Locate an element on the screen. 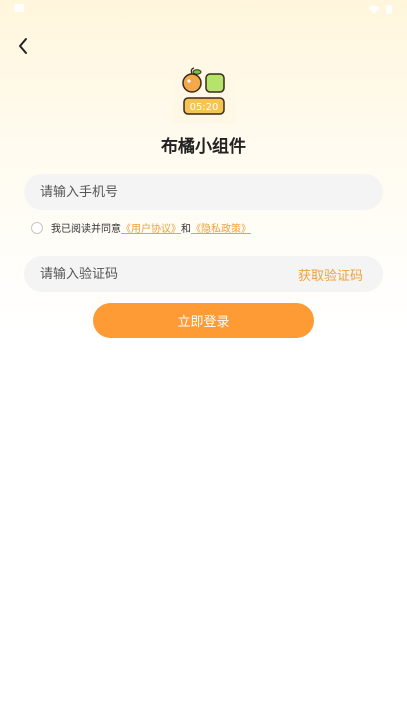 The height and width of the screenshot is (724, 407). back-button is located at coordinates (24, 46).